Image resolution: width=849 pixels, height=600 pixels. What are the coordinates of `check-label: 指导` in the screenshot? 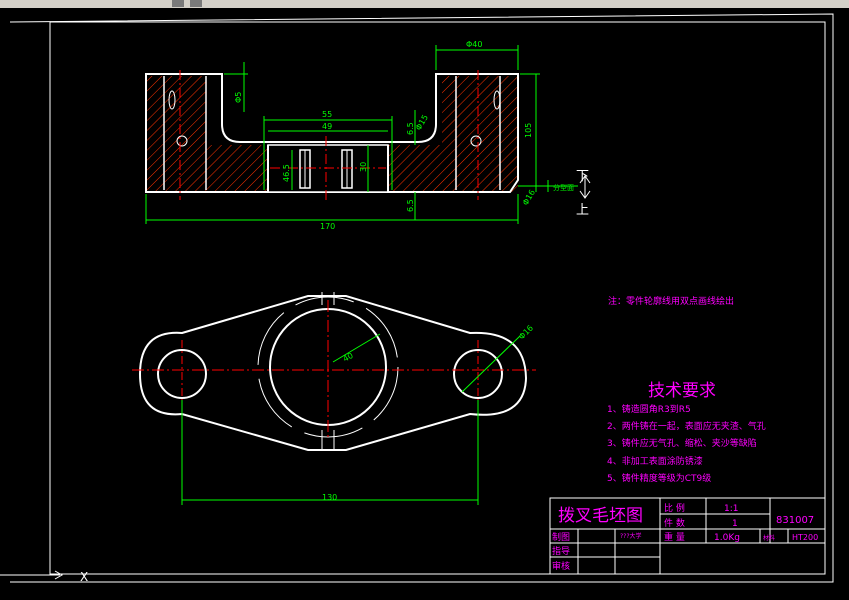 It's located at (561, 551).